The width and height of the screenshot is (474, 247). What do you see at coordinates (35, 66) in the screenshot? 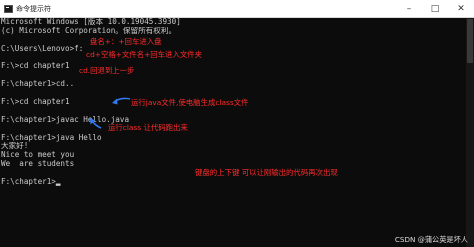
I see `console-line: F:\>cd chapter1` at bounding box center [35, 66].